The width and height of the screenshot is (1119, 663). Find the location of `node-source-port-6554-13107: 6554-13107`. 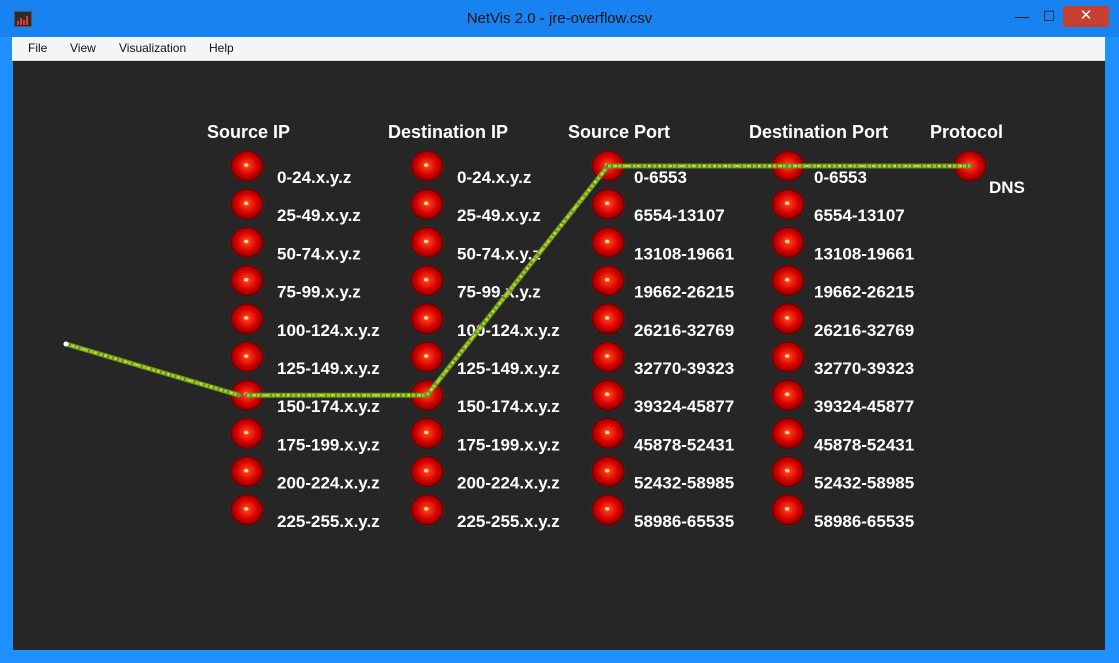

node-source-port-6554-13107: 6554-13107 is located at coordinates (657, 206).